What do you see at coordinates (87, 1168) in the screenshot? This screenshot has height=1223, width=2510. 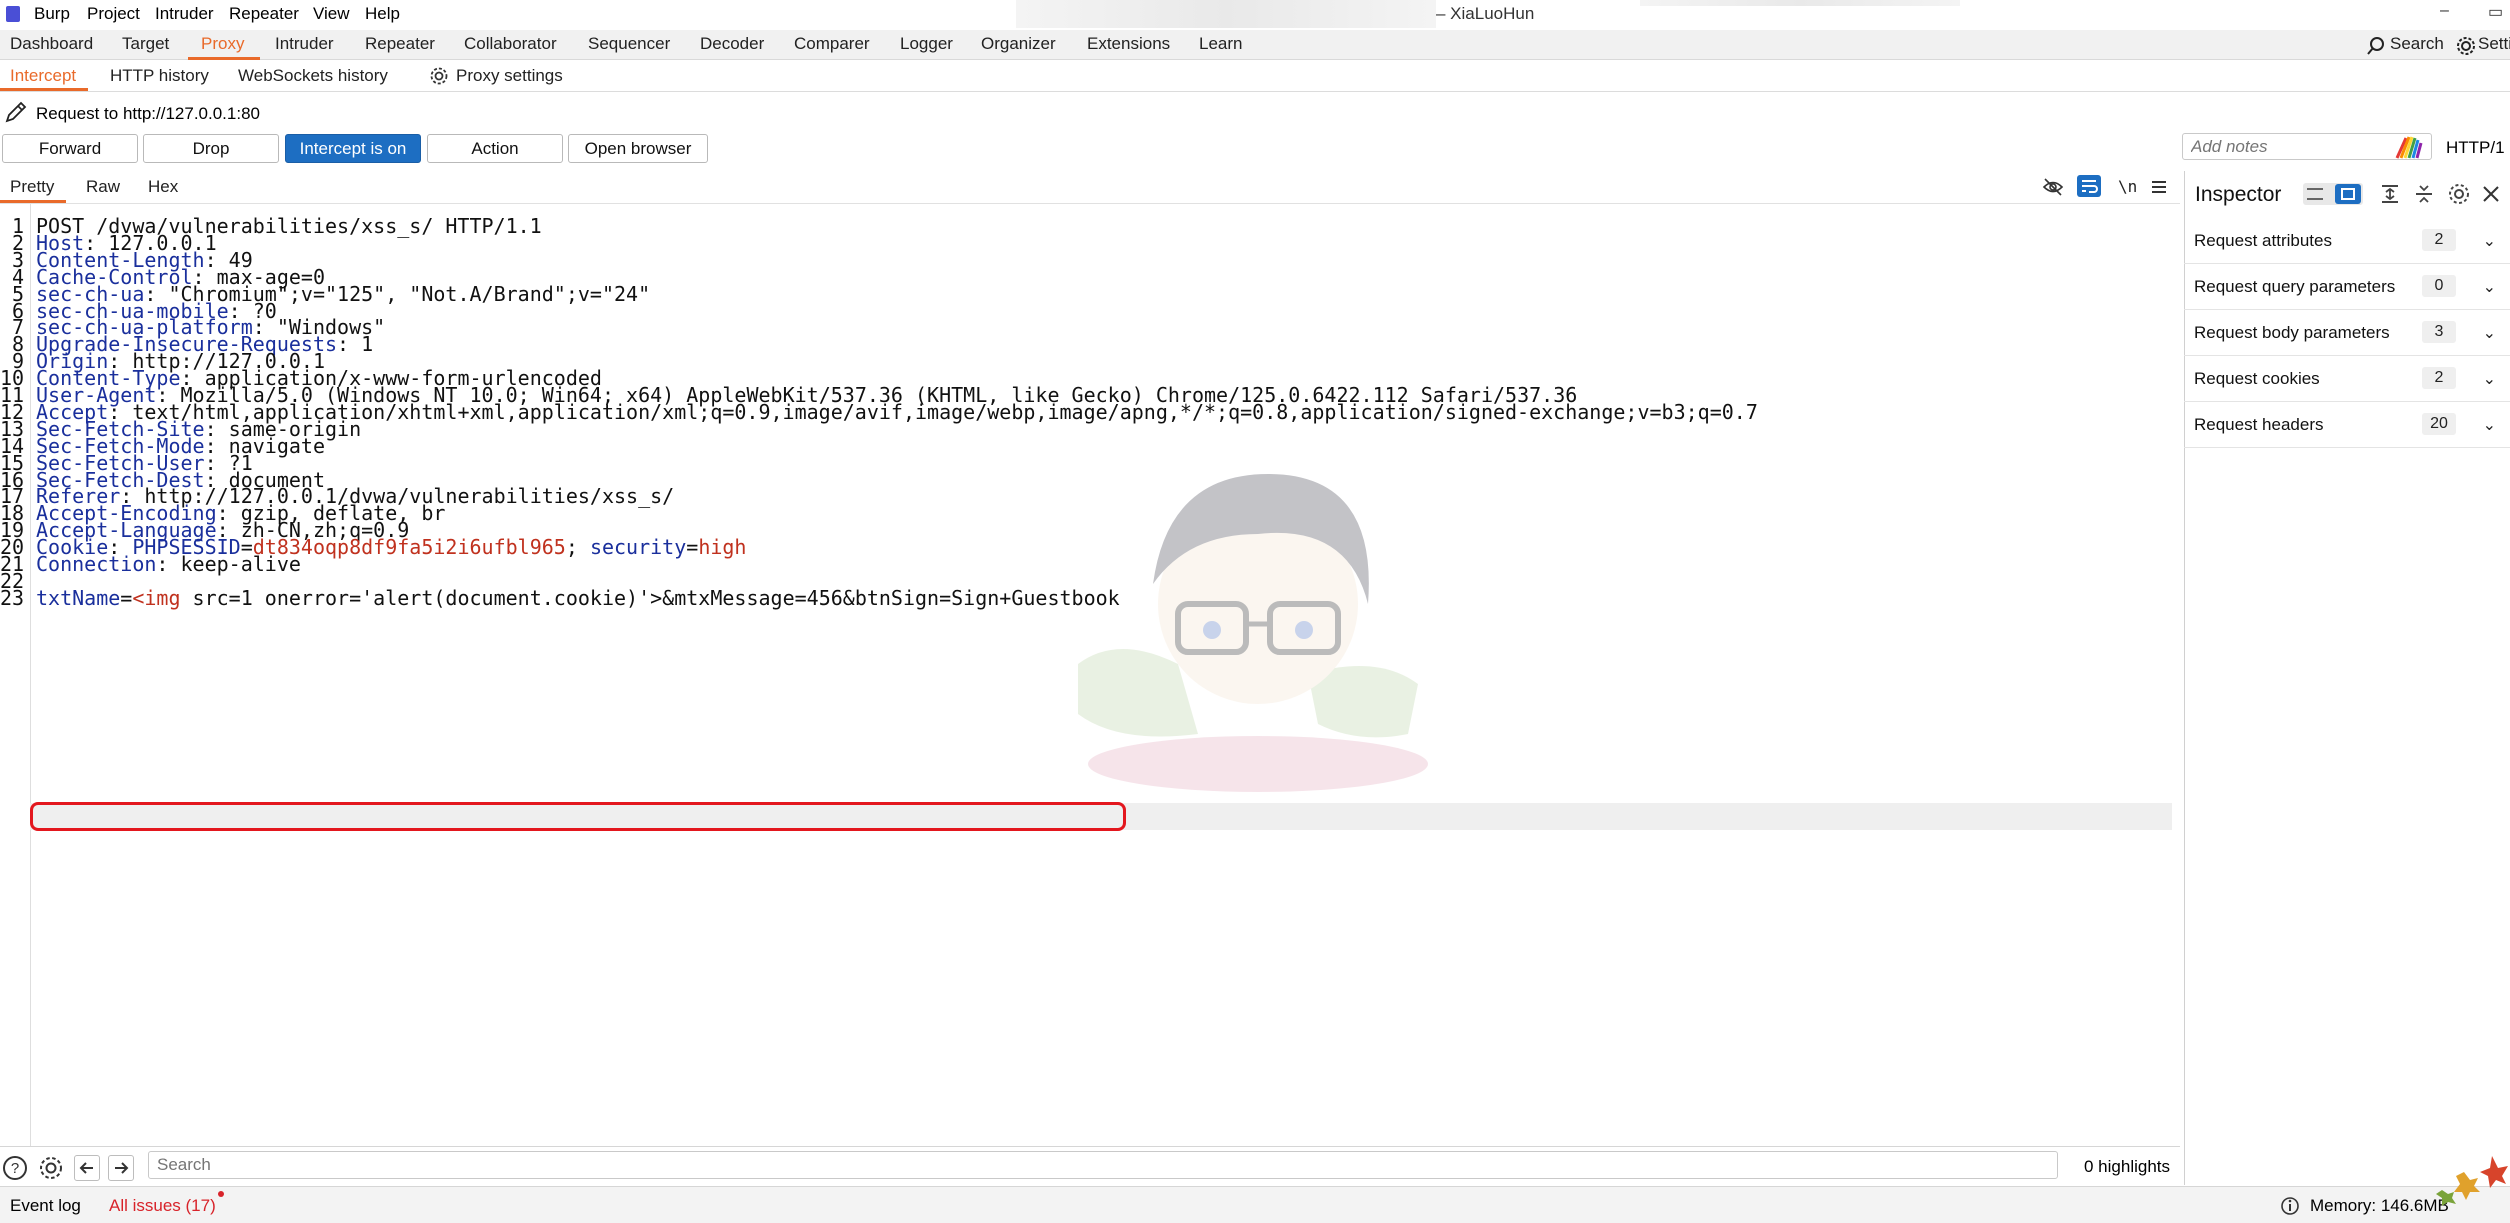 I see `previous-match-button` at bounding box center [87, 1168].